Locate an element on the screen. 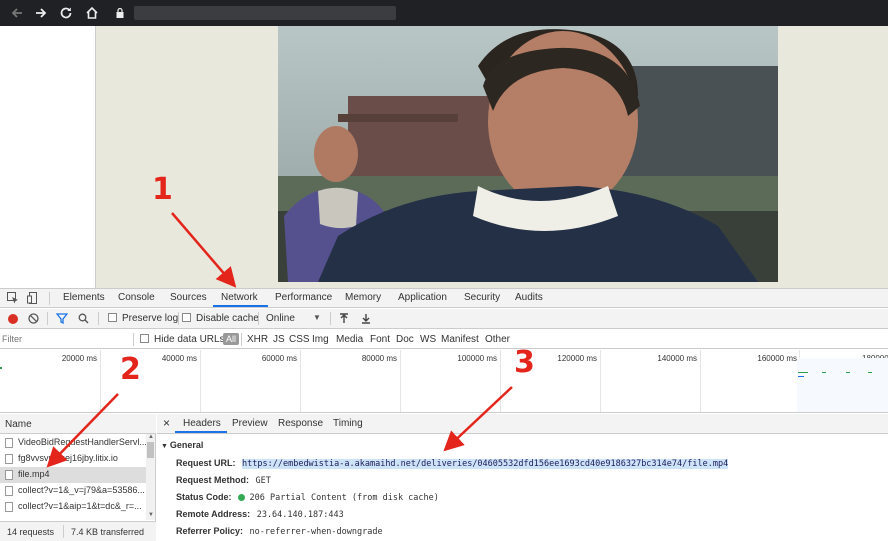 The height and width of the screenshot is (541, 888). request-method-row: Request Method: GET is located at coordinates (223, 480).